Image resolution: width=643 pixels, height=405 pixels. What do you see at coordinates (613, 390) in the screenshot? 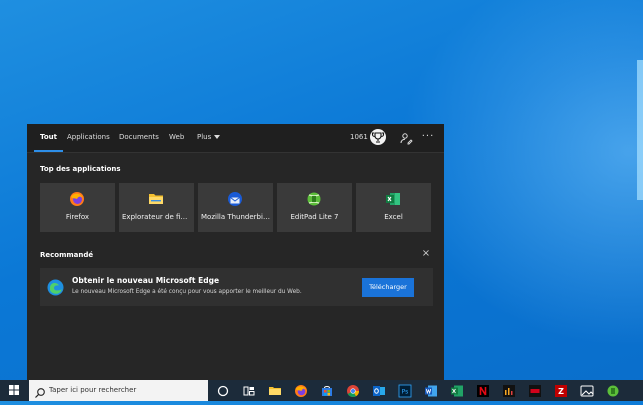
I see `green-app-icon` at bounding box center [613, 390].